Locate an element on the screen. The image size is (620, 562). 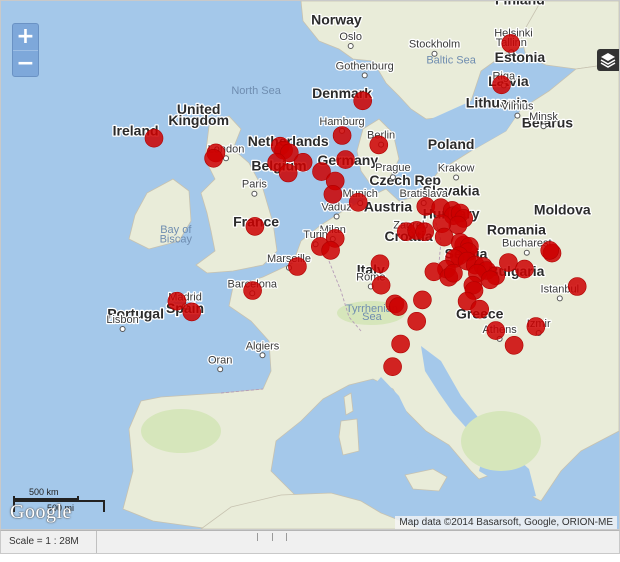
status-bar: Scale = 1 : 28M is located at coordinates (310, 542).